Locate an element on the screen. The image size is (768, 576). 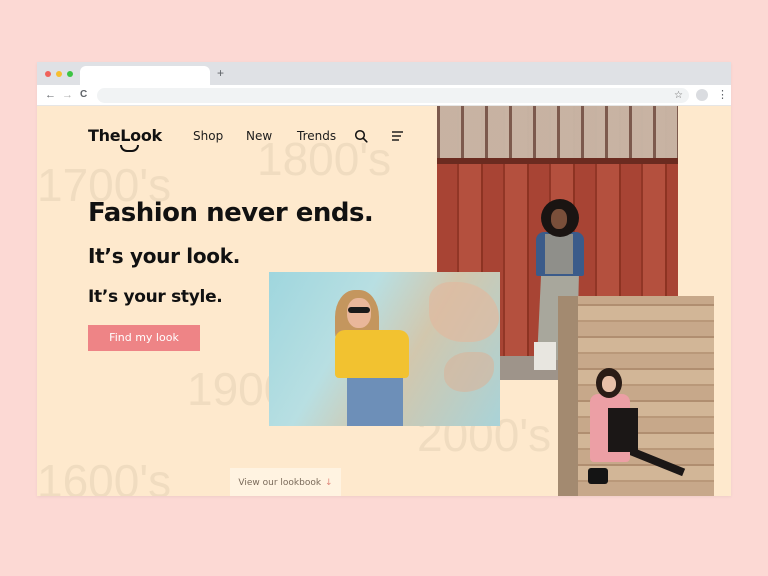
photo-woman-yellow-shirt is located at coordinates (384, 349).